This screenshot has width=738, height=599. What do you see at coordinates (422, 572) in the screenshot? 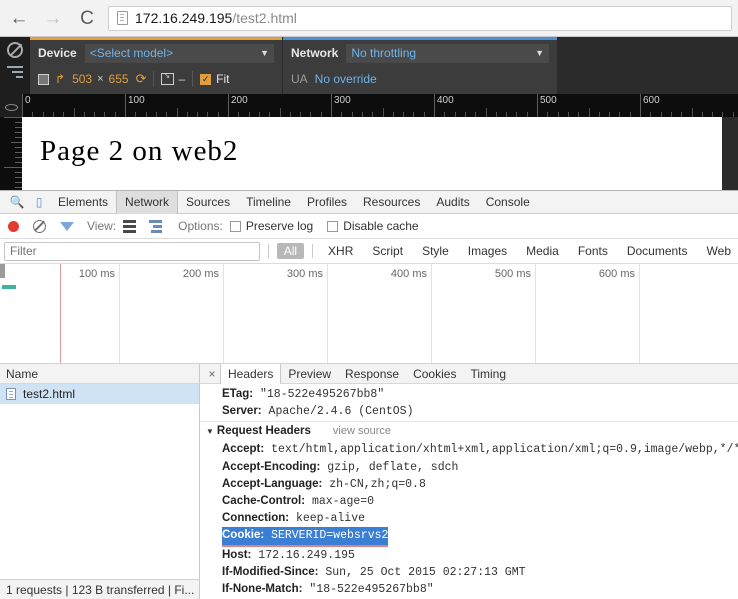
I see `header-value: Sun, 25 Oct 2015 02:27:13 GMT` at bounding box center [422, 572].